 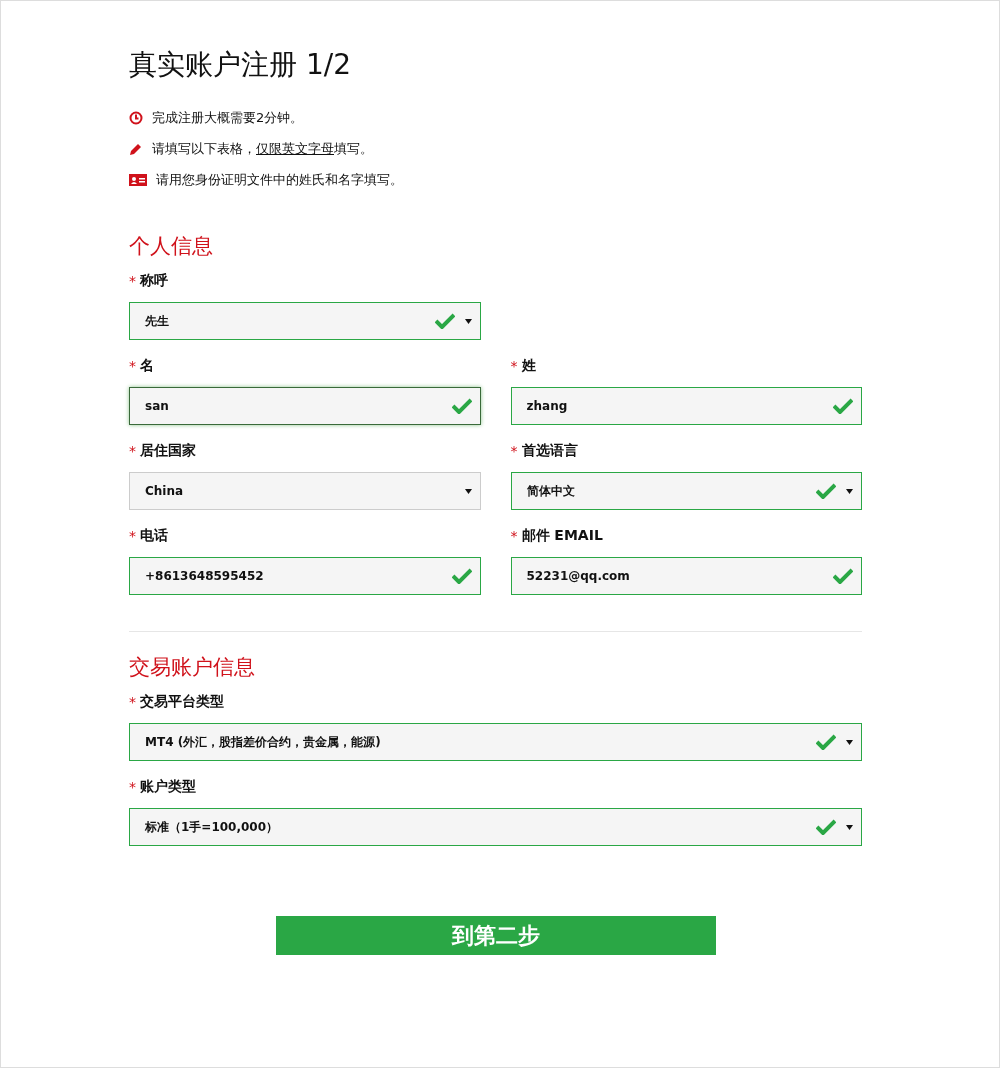 I want to click on instruction-link: 仅限英文字母, so click(x=295, y=148).